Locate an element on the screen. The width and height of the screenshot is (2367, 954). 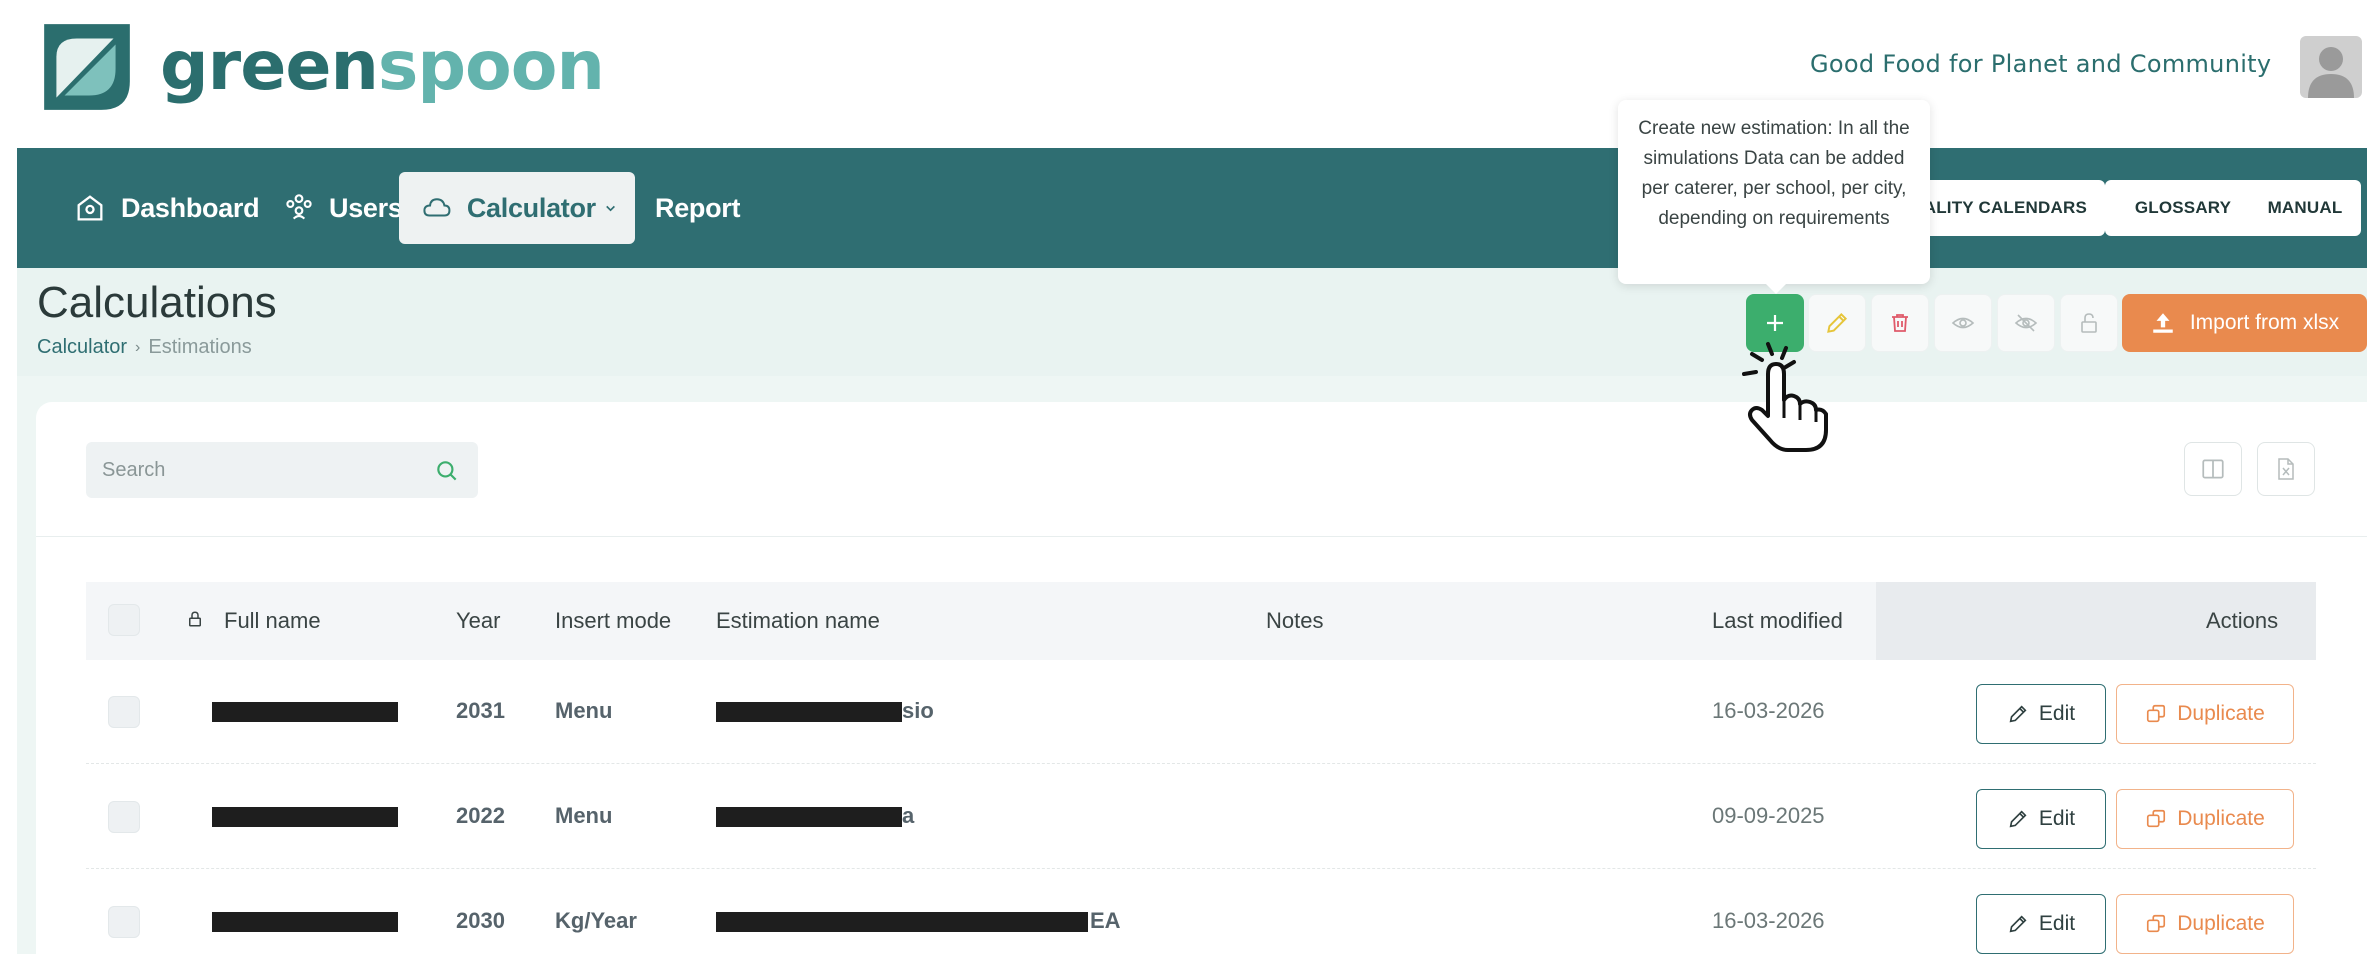
columns-toggle-button is located at coordinates (2213, 469).